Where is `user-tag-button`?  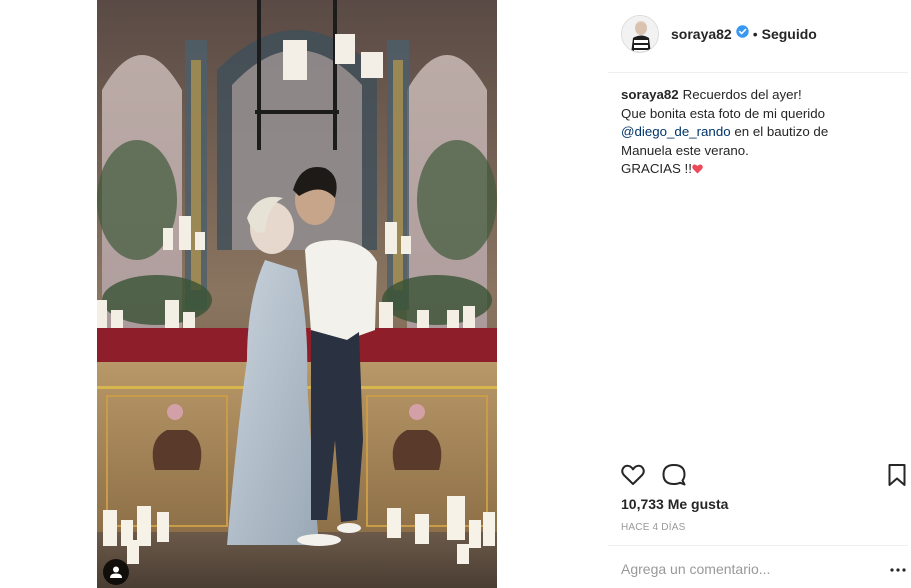 user-tag-button is located at coordinates (116, 572).